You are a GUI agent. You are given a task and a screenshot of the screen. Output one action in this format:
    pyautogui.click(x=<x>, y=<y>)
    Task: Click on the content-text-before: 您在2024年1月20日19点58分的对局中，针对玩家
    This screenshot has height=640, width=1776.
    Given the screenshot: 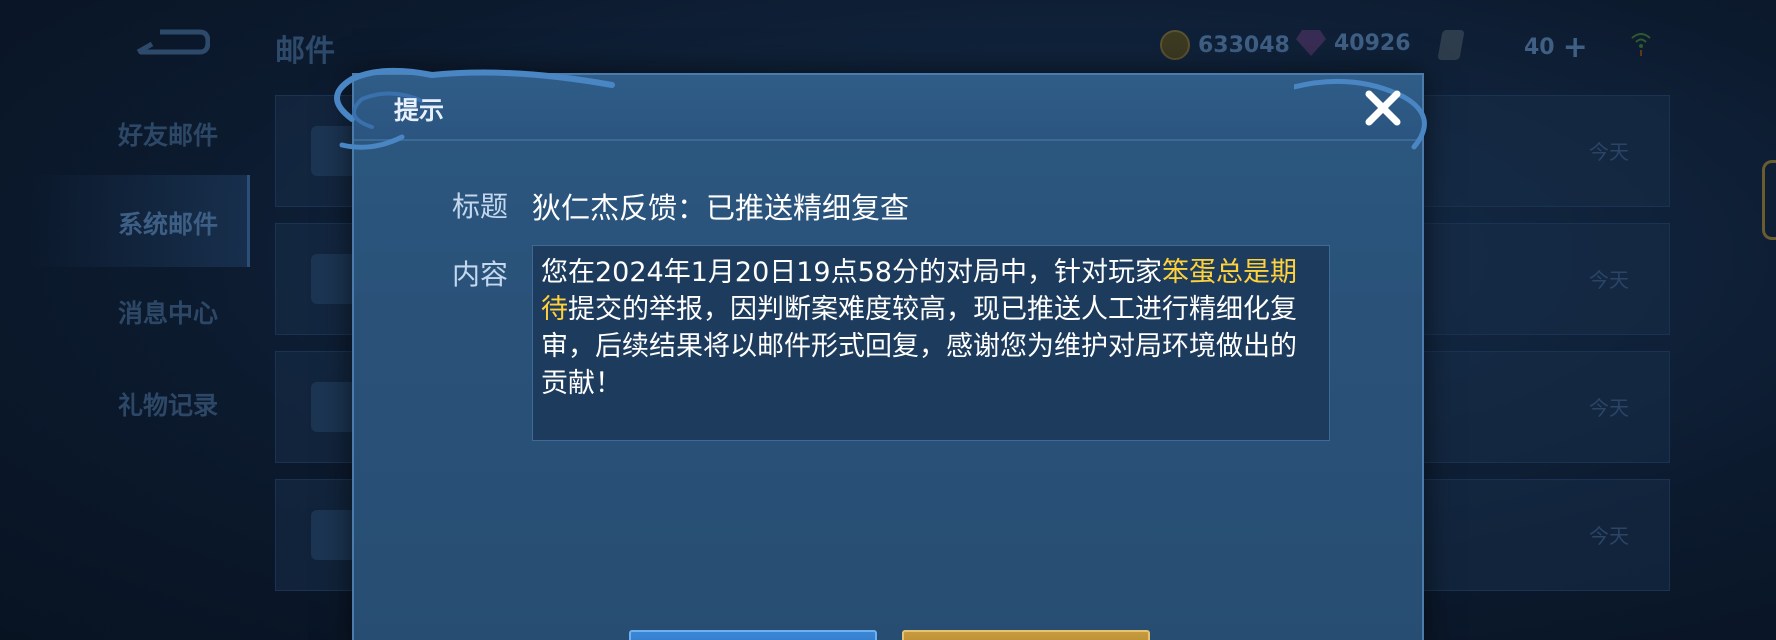 What is the action you would take?
    pyautogui.click(x=851, y=272)
    